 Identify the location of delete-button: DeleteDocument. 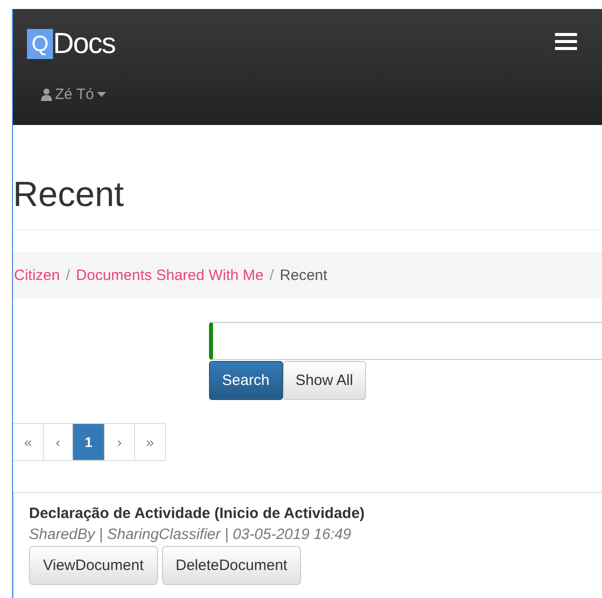
(232, 565).